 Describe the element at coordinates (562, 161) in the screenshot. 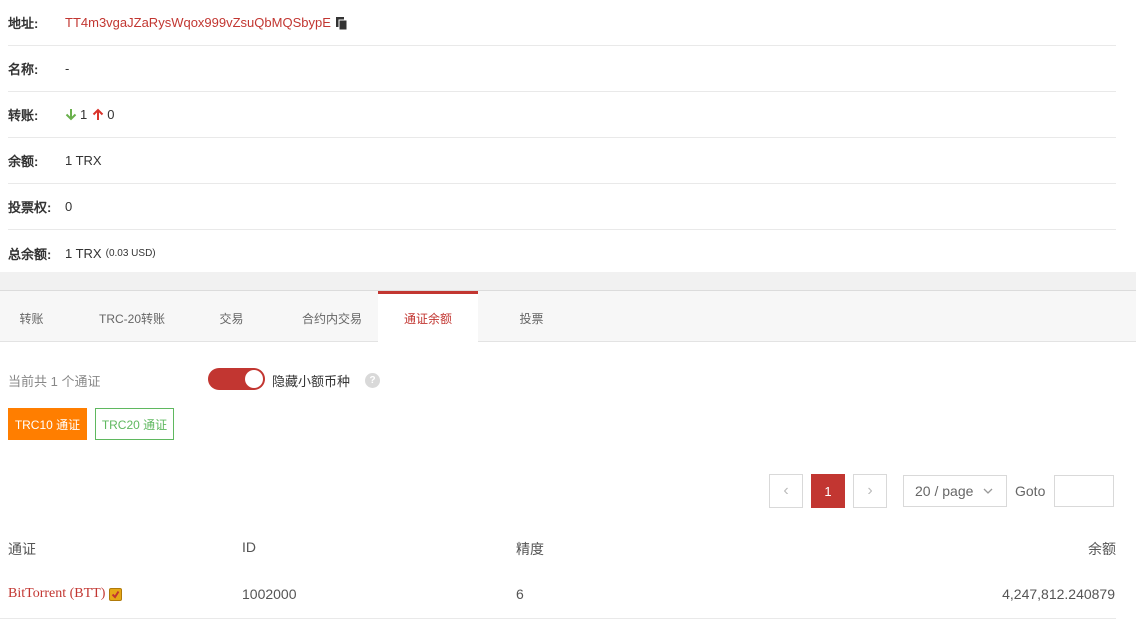

I see `balance-row: 余额: 1 TRX` at that location.